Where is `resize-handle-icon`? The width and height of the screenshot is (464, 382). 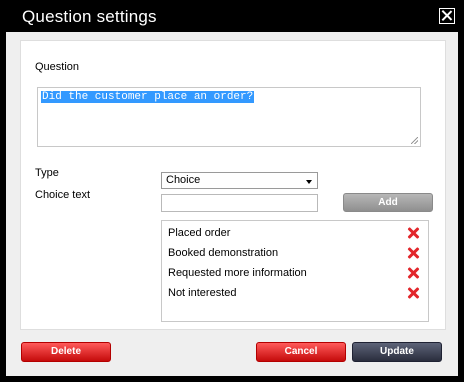 resize-handle-icon is located at coordinates (414, 140).